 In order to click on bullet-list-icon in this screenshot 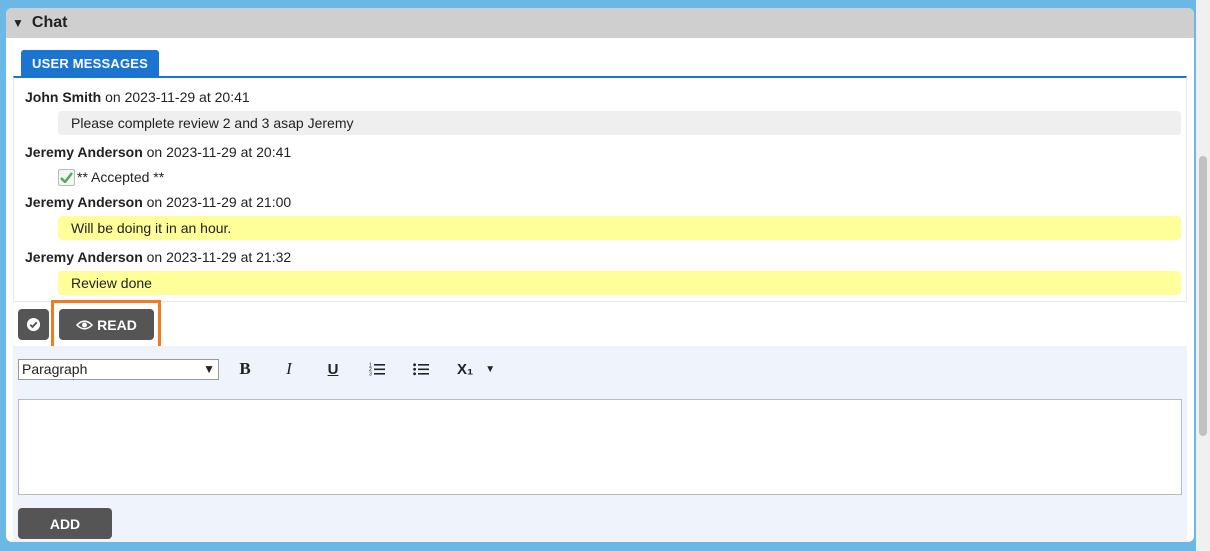, I will do `click(421, 369)`.